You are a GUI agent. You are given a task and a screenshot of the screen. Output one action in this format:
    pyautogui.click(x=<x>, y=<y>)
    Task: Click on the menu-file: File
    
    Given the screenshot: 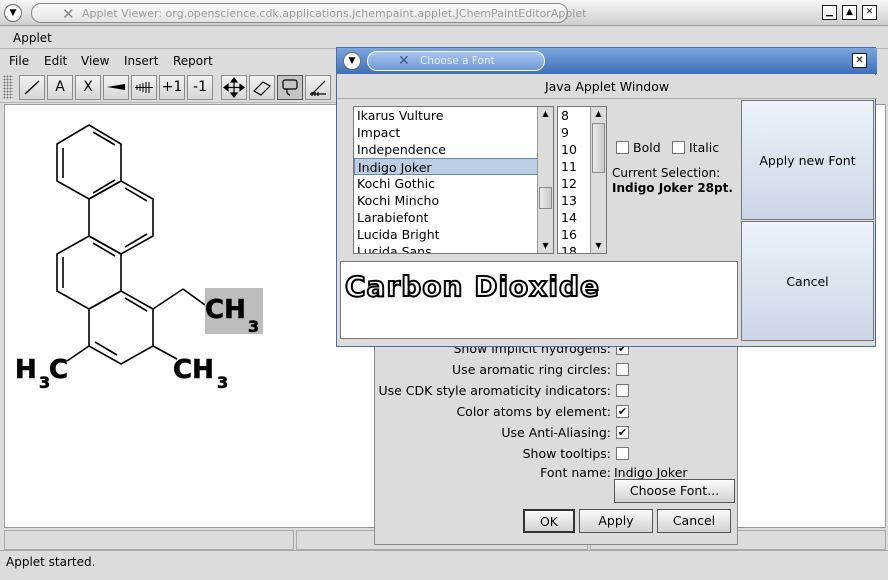 What is the action you would take?
    pyautogui.click(x=19, y=61)
    